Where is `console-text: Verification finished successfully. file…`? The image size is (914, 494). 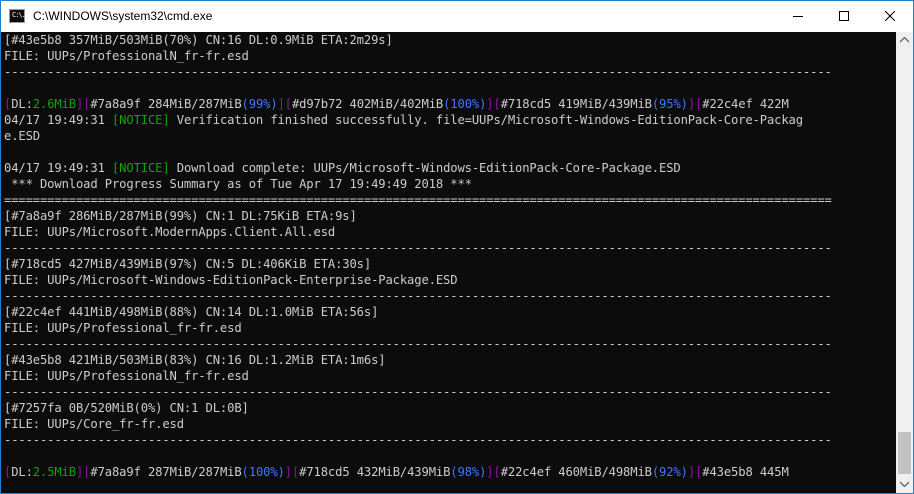 console-text: Verification finished successfully. file… is located at coordinates (486, 120).